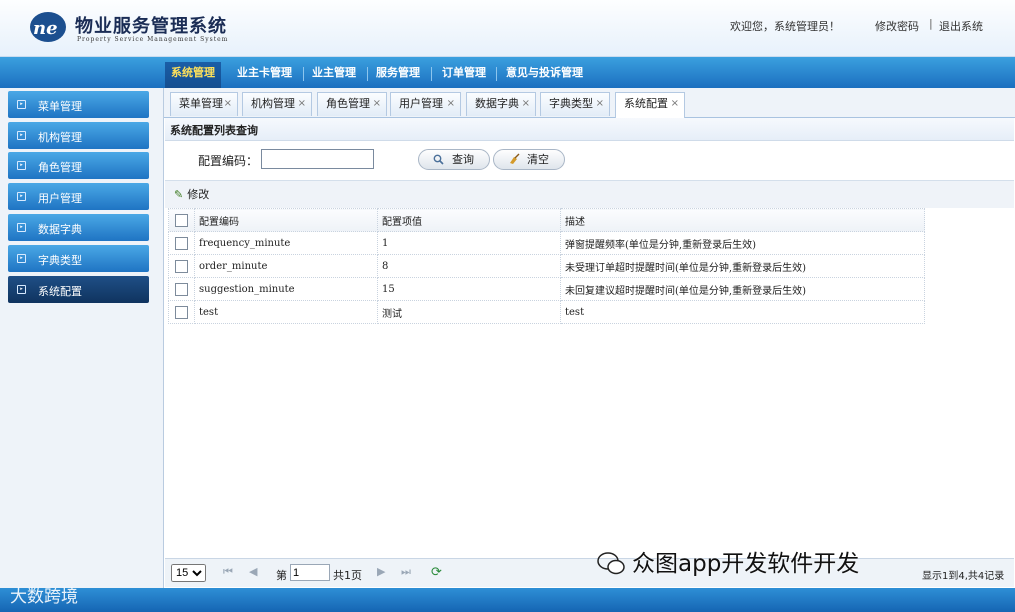 The height and width of the screenshot is (612, 1015). Describe the element at coordinates (469, 220) in the screenshot. I see `column-header-value: 配置项值` at that location.